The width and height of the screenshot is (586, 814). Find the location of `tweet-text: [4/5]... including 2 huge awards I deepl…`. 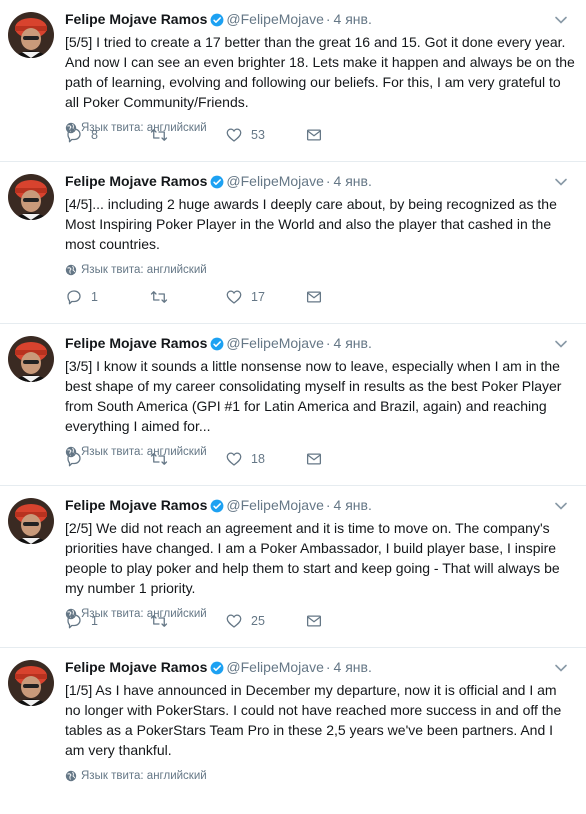

tweet-text: [4/5]... including 2 huge awards I deepl… is located at coordinates (311, 224).